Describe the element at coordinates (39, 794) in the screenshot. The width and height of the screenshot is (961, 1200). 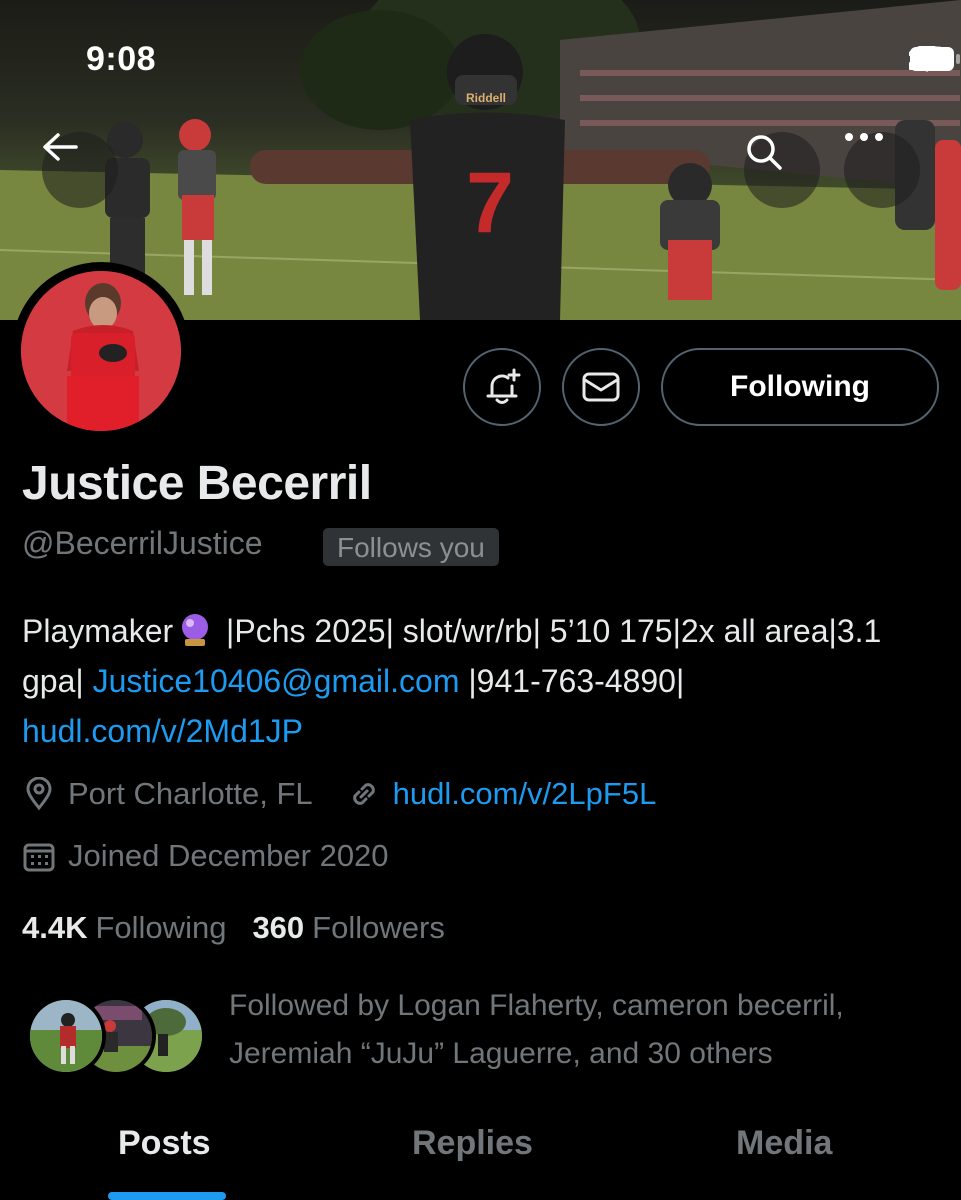
I see `location-pin-icon` at that location.